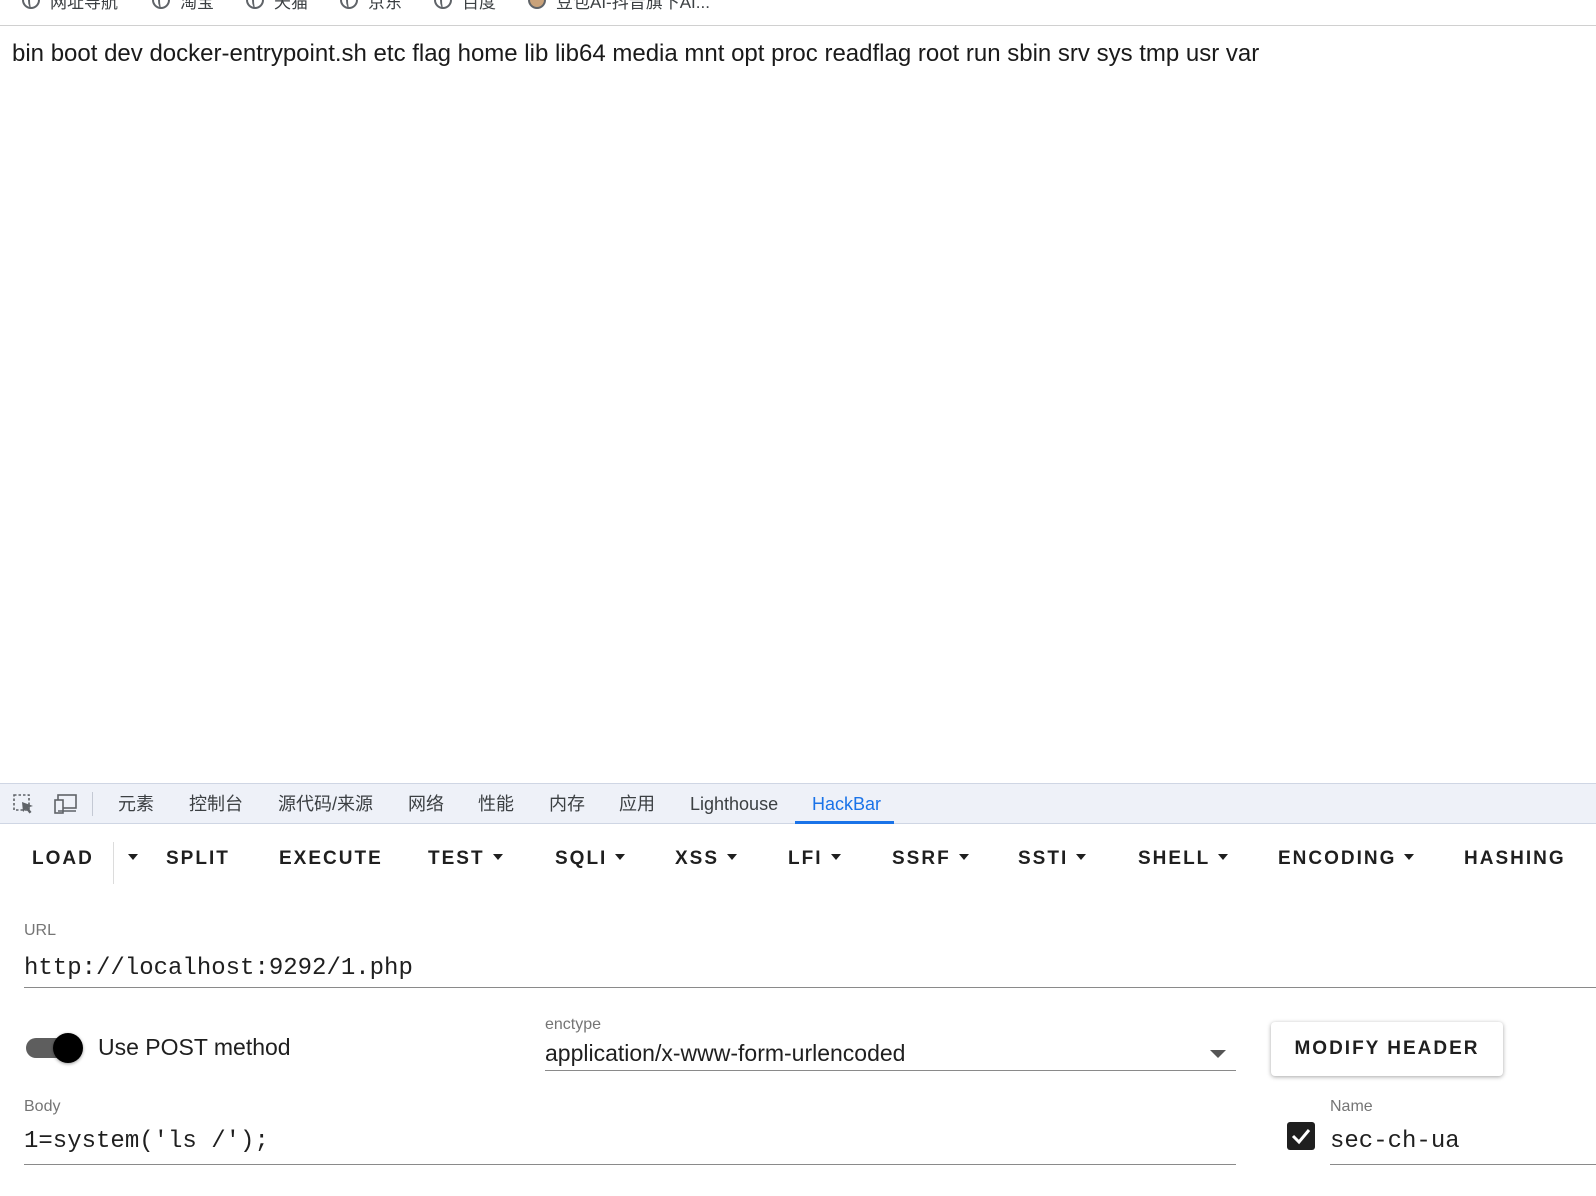 The width and height of the screenshot is (1596, 1196). Describe the element at coordinates (573, 1024) in the screenshot. I see `enctype-label: enctype` at that location.